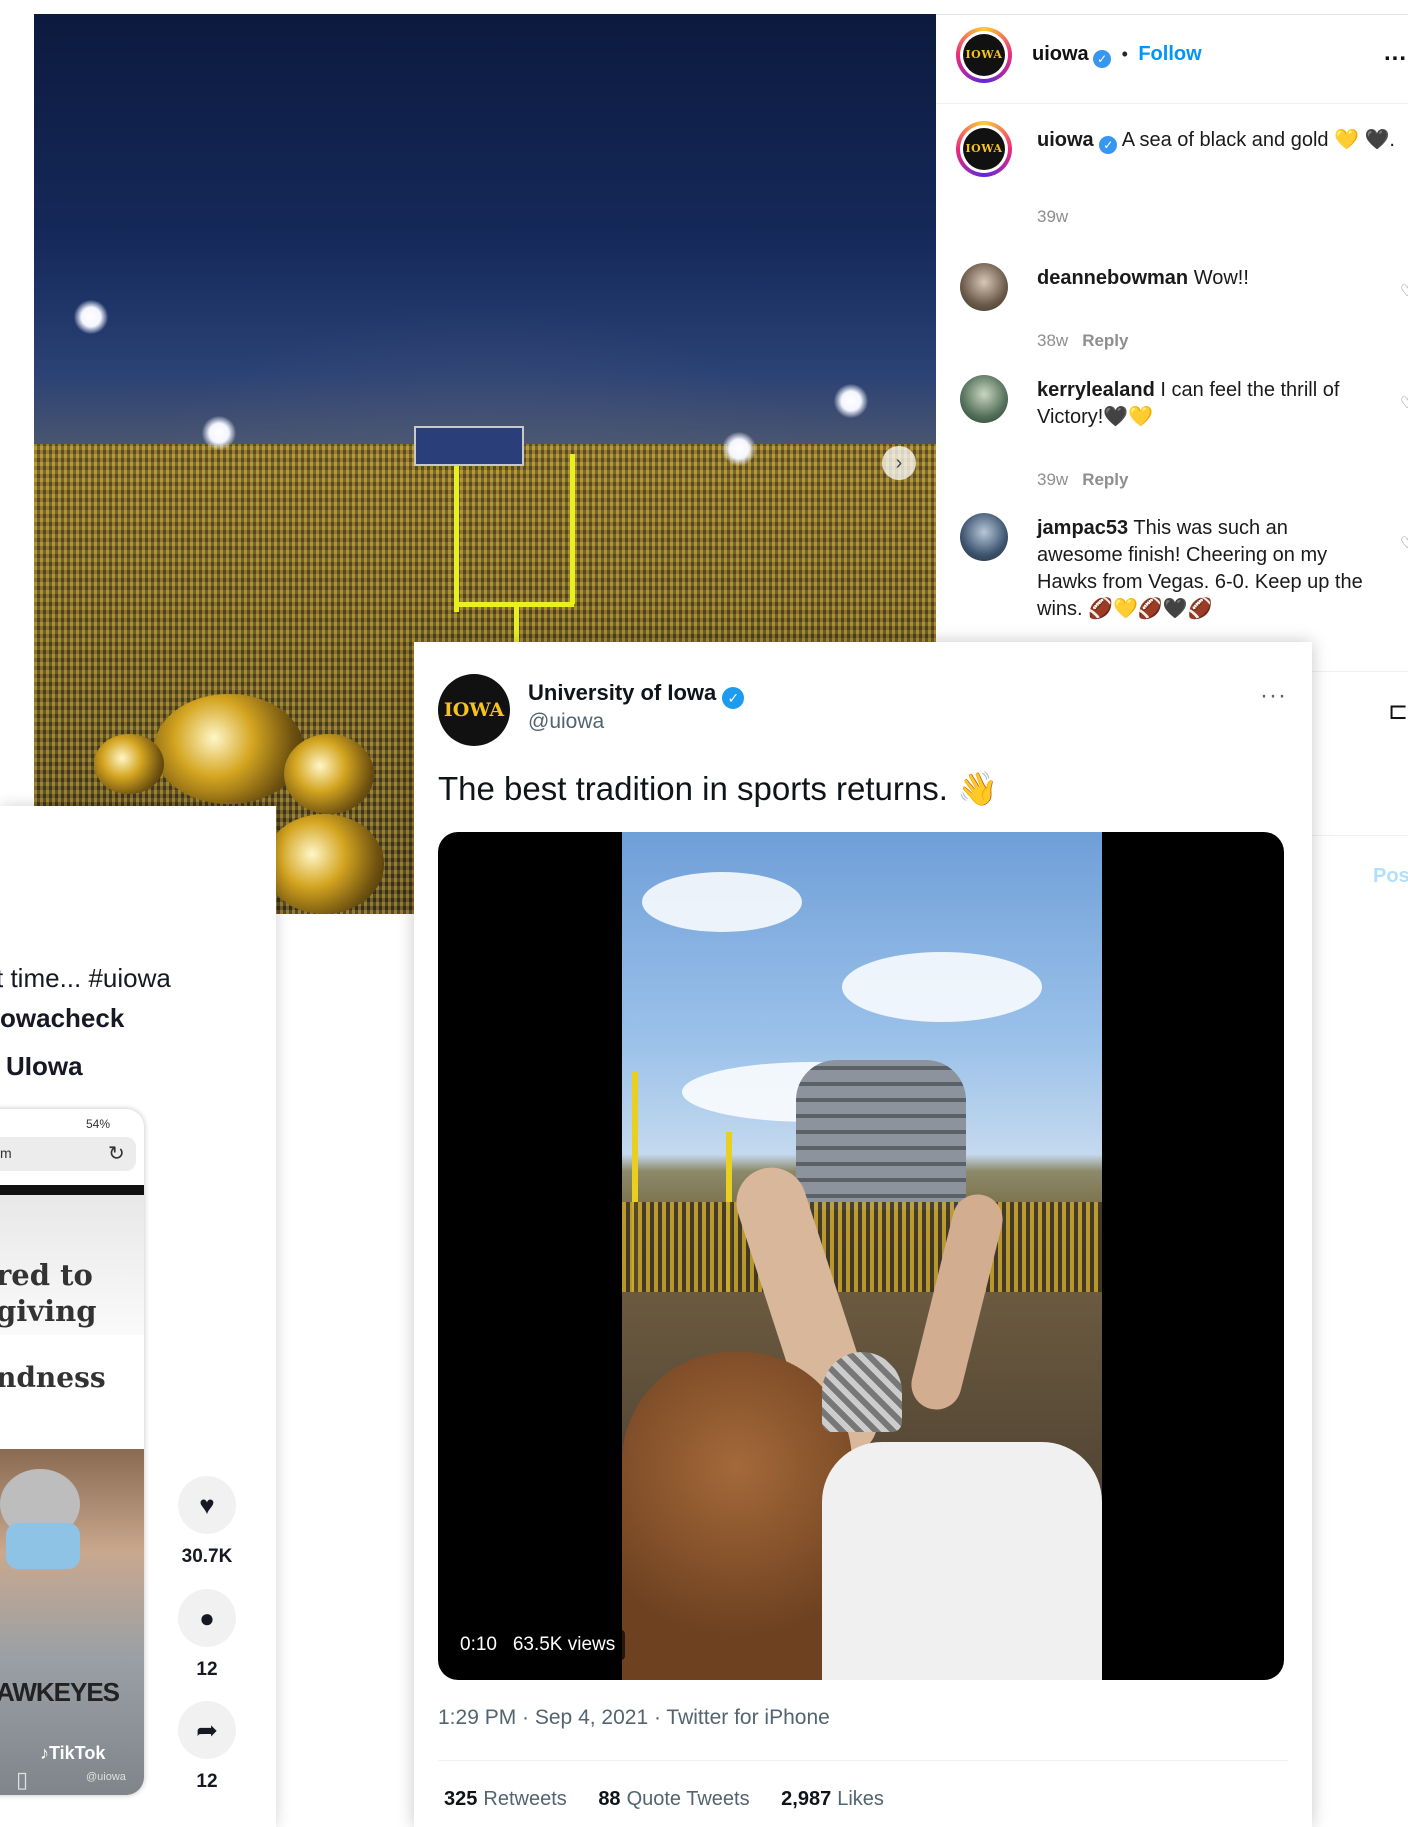 The width and height of the screenshot is (1408, 1827). What do you see at coordinates (806, 1799) in the screenshot?
I see `stat-value: 2,987` at bounding box center [806, 1799].